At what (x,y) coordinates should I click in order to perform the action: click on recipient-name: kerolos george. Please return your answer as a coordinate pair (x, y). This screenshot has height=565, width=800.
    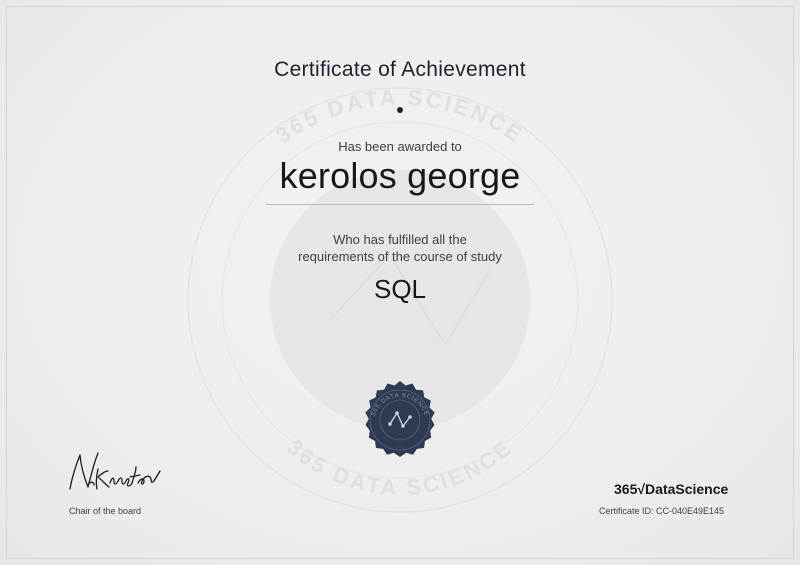
    Looking at the image, I should click on (400, 175).